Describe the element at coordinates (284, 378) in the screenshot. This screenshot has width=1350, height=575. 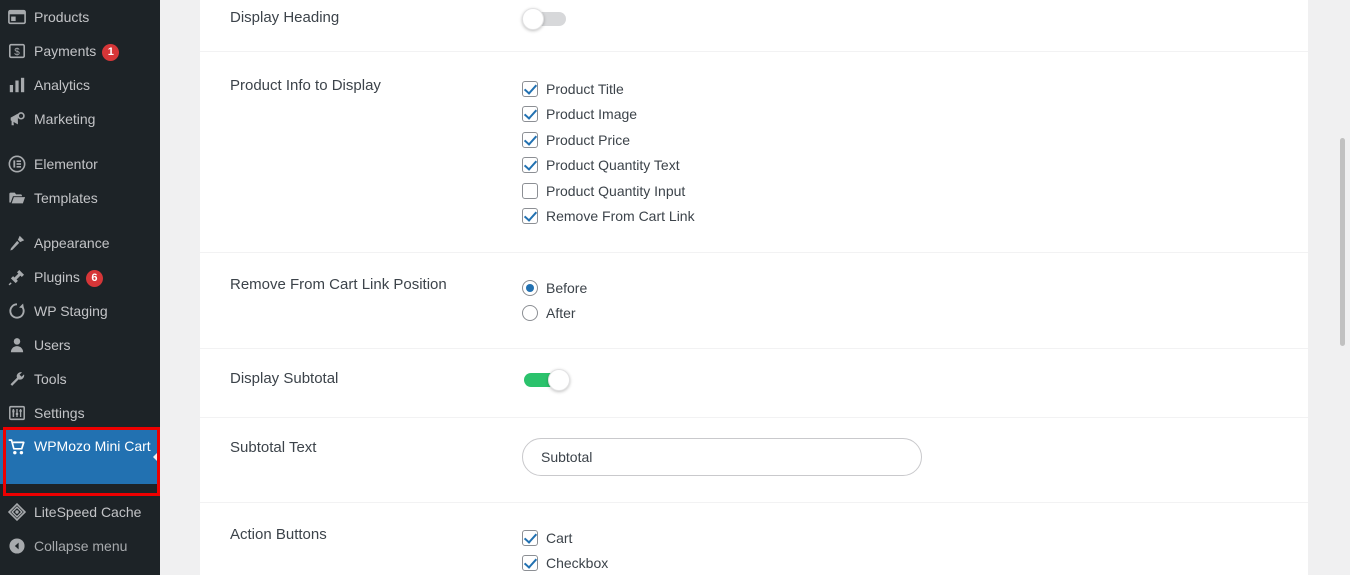
I see `setting-label-display-subtotal: Display Subtotal` at that location.